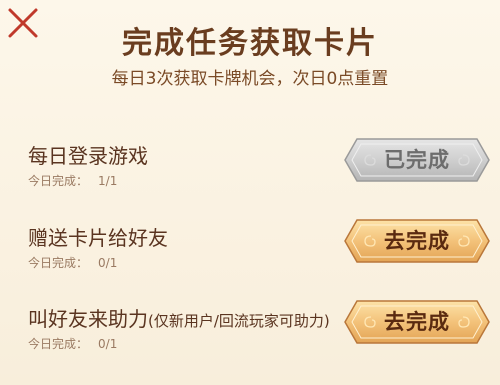  Describe the element at coordinates (250, 79) in the screenshot. I see `page-subtitle: 每日3次获取卡牌机会，次日0点重置` at that location.